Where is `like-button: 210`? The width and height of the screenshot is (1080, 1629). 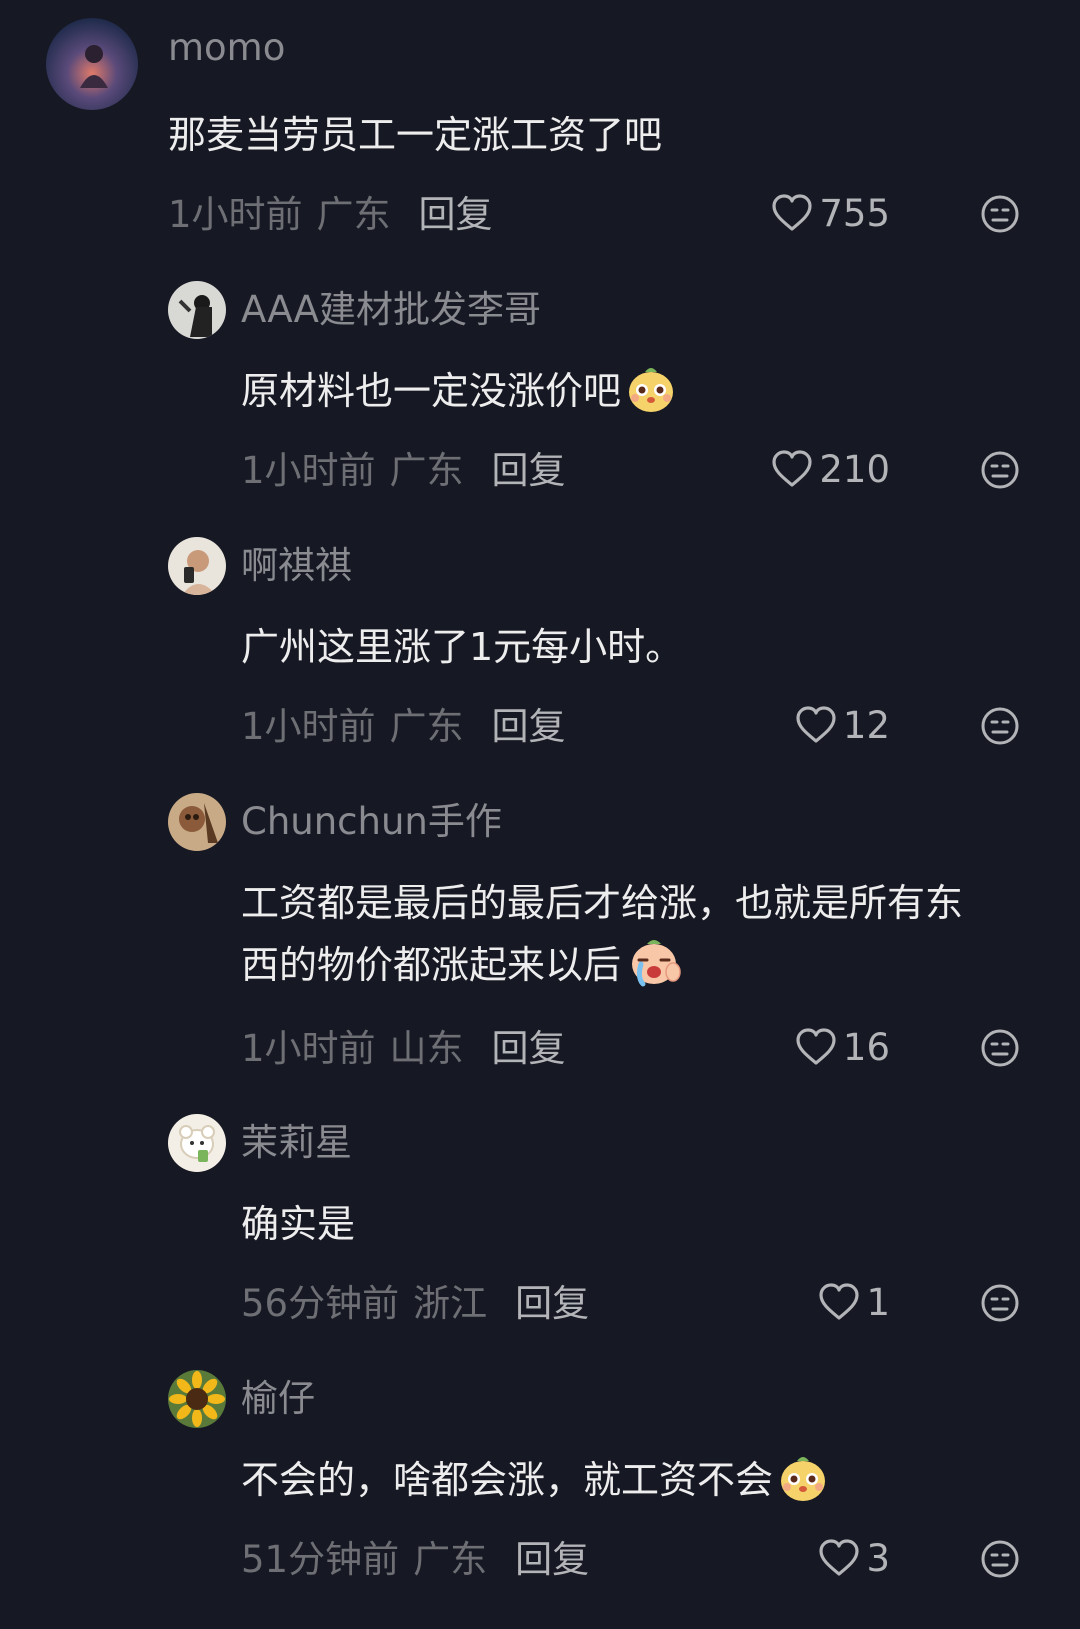
like-button: 210 is located at coordinates (830, 469).